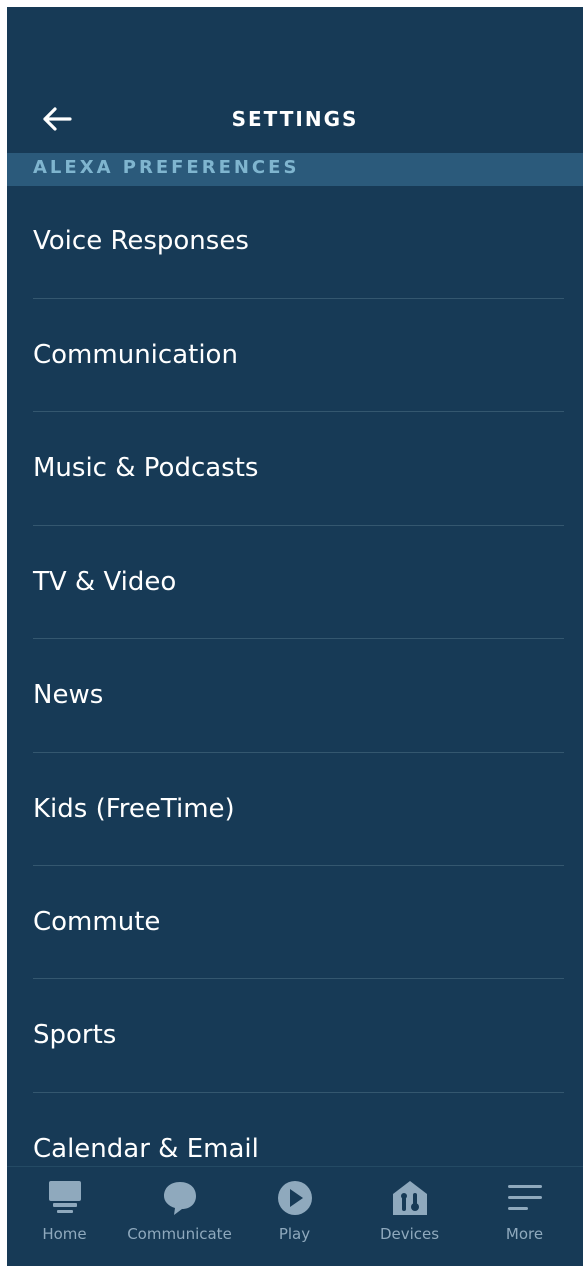  I want to click on list-item-news: News, so click(295, 696).